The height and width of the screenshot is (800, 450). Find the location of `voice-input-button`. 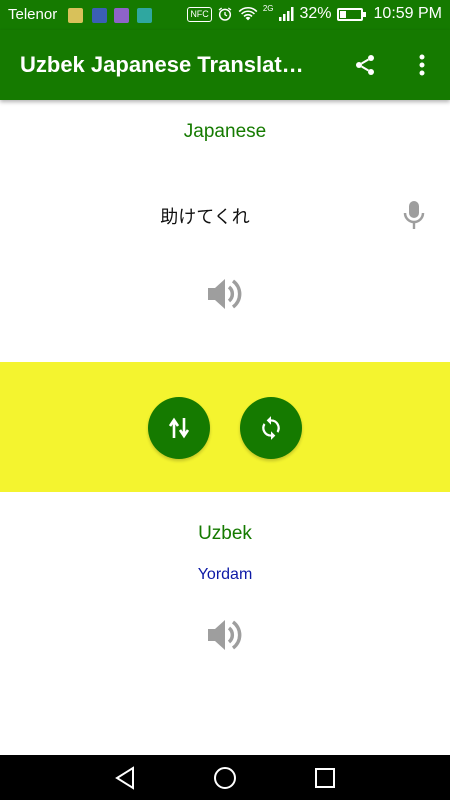

voice-input-button is located at coordinates (414, 215).